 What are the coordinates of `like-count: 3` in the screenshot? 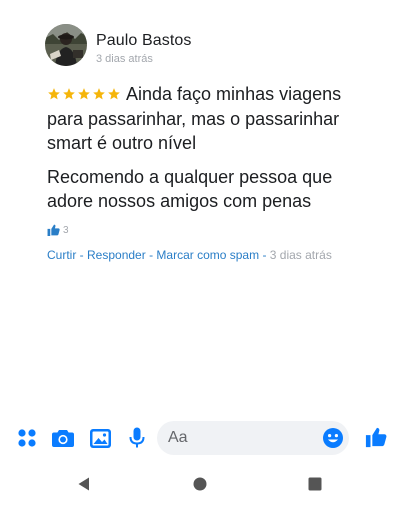 It's located at (58, 230).